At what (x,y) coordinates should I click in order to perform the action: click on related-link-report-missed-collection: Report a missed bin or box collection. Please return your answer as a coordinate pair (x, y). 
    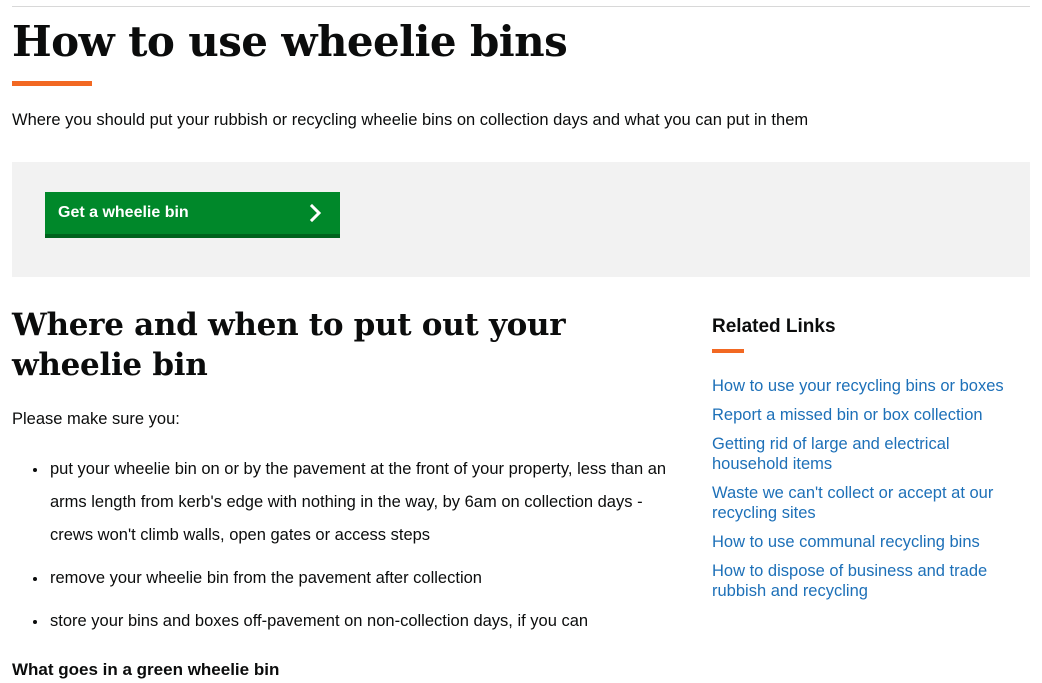
    Looking at the image, I should click on (847, 415).